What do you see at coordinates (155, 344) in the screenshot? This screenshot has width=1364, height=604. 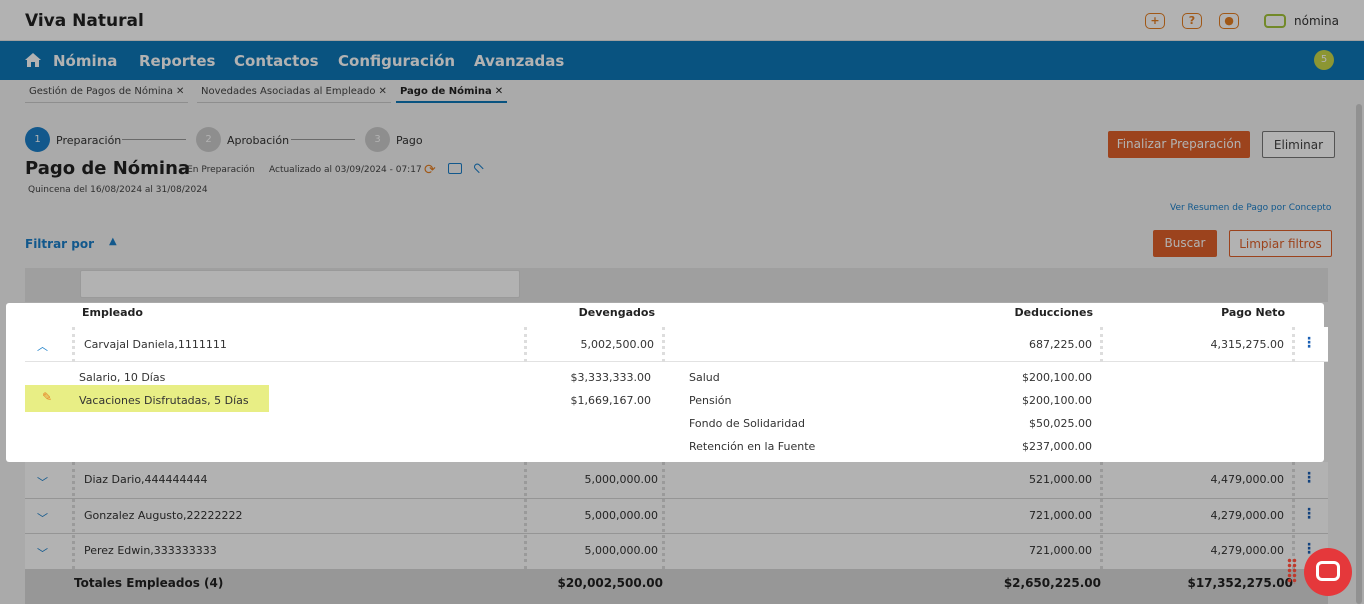 I see `employee-name-link: Carvajal Daniela,1111111` at bounding box center [155, 344].